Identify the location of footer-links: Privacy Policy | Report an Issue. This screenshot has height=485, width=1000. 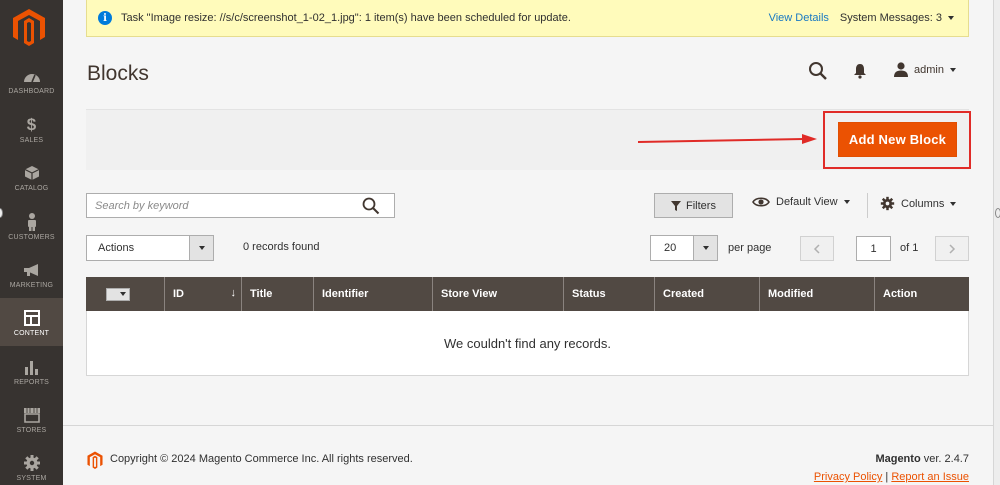
(891, 477).